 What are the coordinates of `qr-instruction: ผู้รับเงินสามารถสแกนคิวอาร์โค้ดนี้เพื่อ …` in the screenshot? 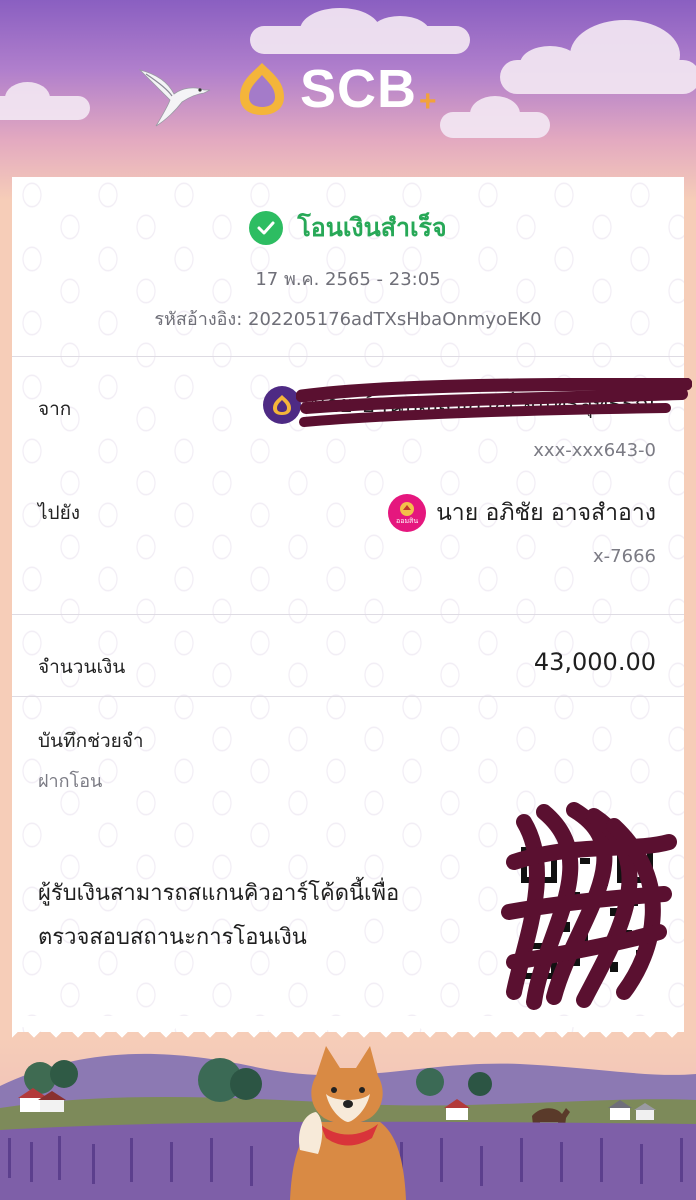 It's located at (218, 916).